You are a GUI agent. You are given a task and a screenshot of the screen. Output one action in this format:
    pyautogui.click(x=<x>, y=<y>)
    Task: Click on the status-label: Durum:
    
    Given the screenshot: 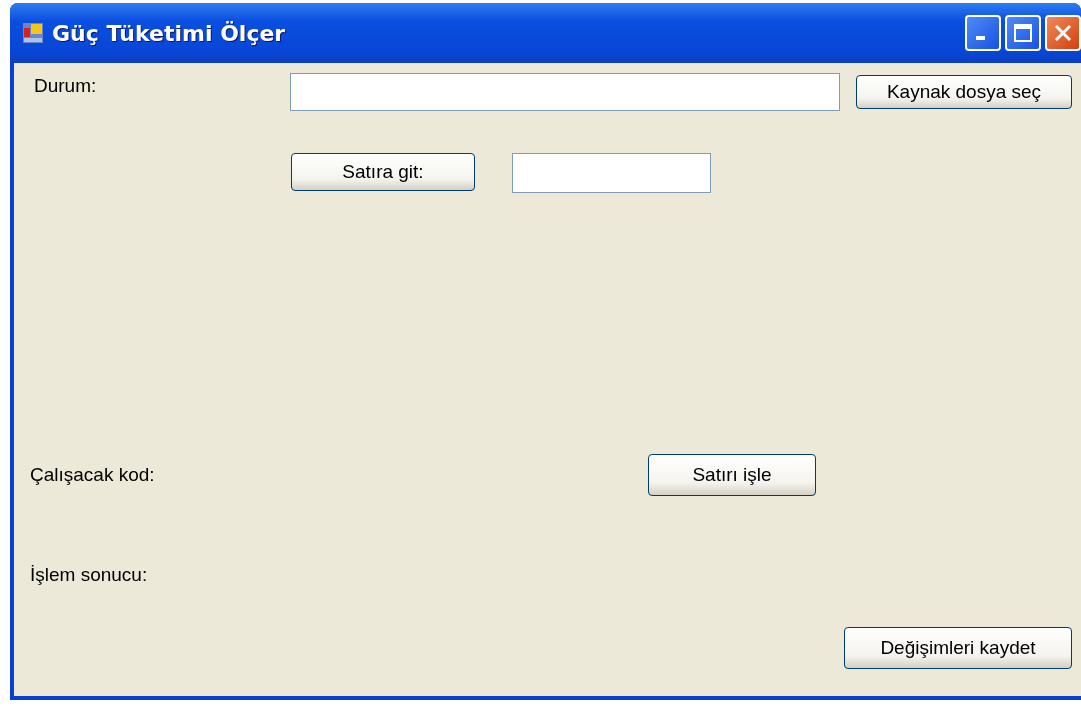 What is the action you would take?
    pyautogui.click(x=66, y=86)
    